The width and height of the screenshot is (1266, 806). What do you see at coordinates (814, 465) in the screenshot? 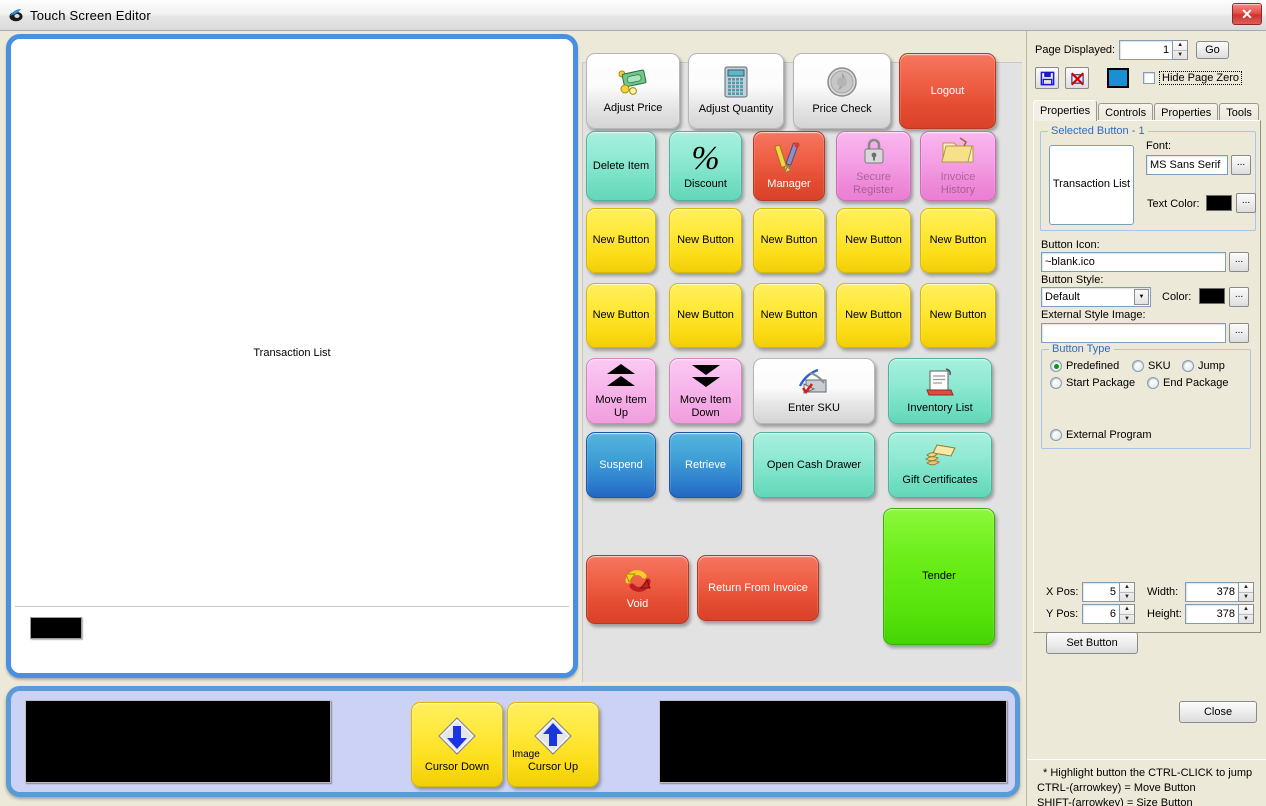
I see `pos-button-open-cash-drawer: Open Cash Drawer` at bounding box center [814, 465].